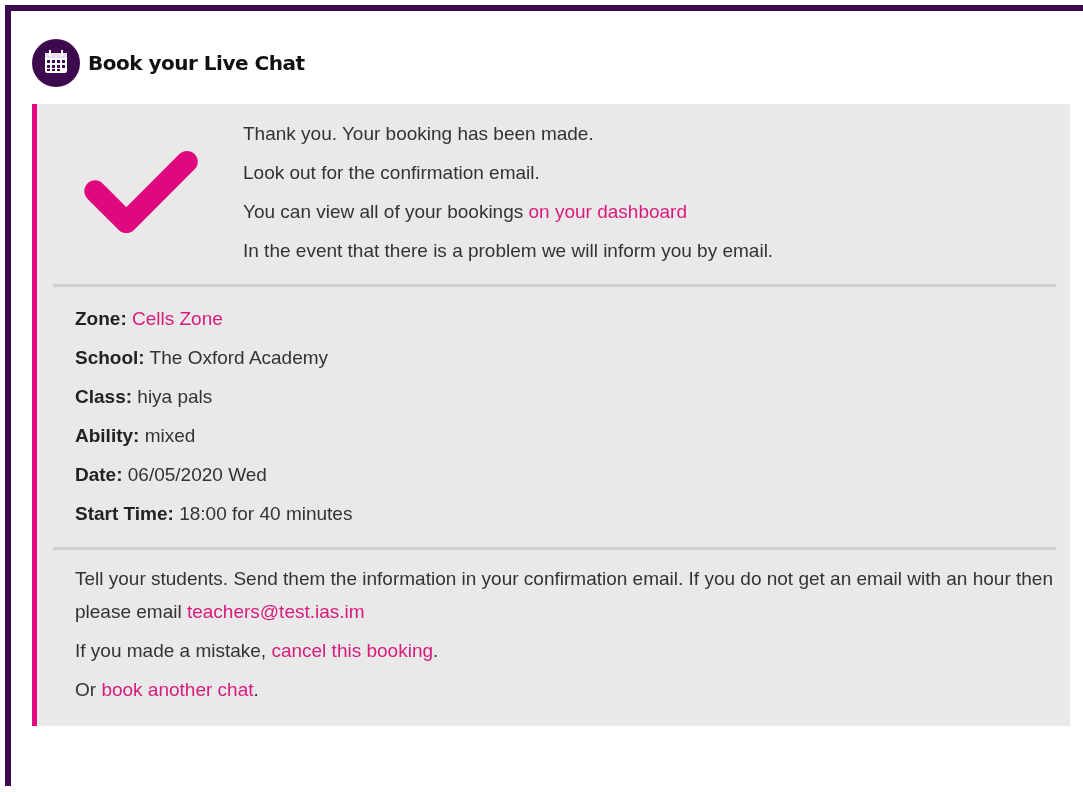 This screenshot has height=792, width=1083. Describe the element at coordinates (419, 134) in the screenshot. I see `confirmation-message: Thank you. Your booking has been made.` at that location.